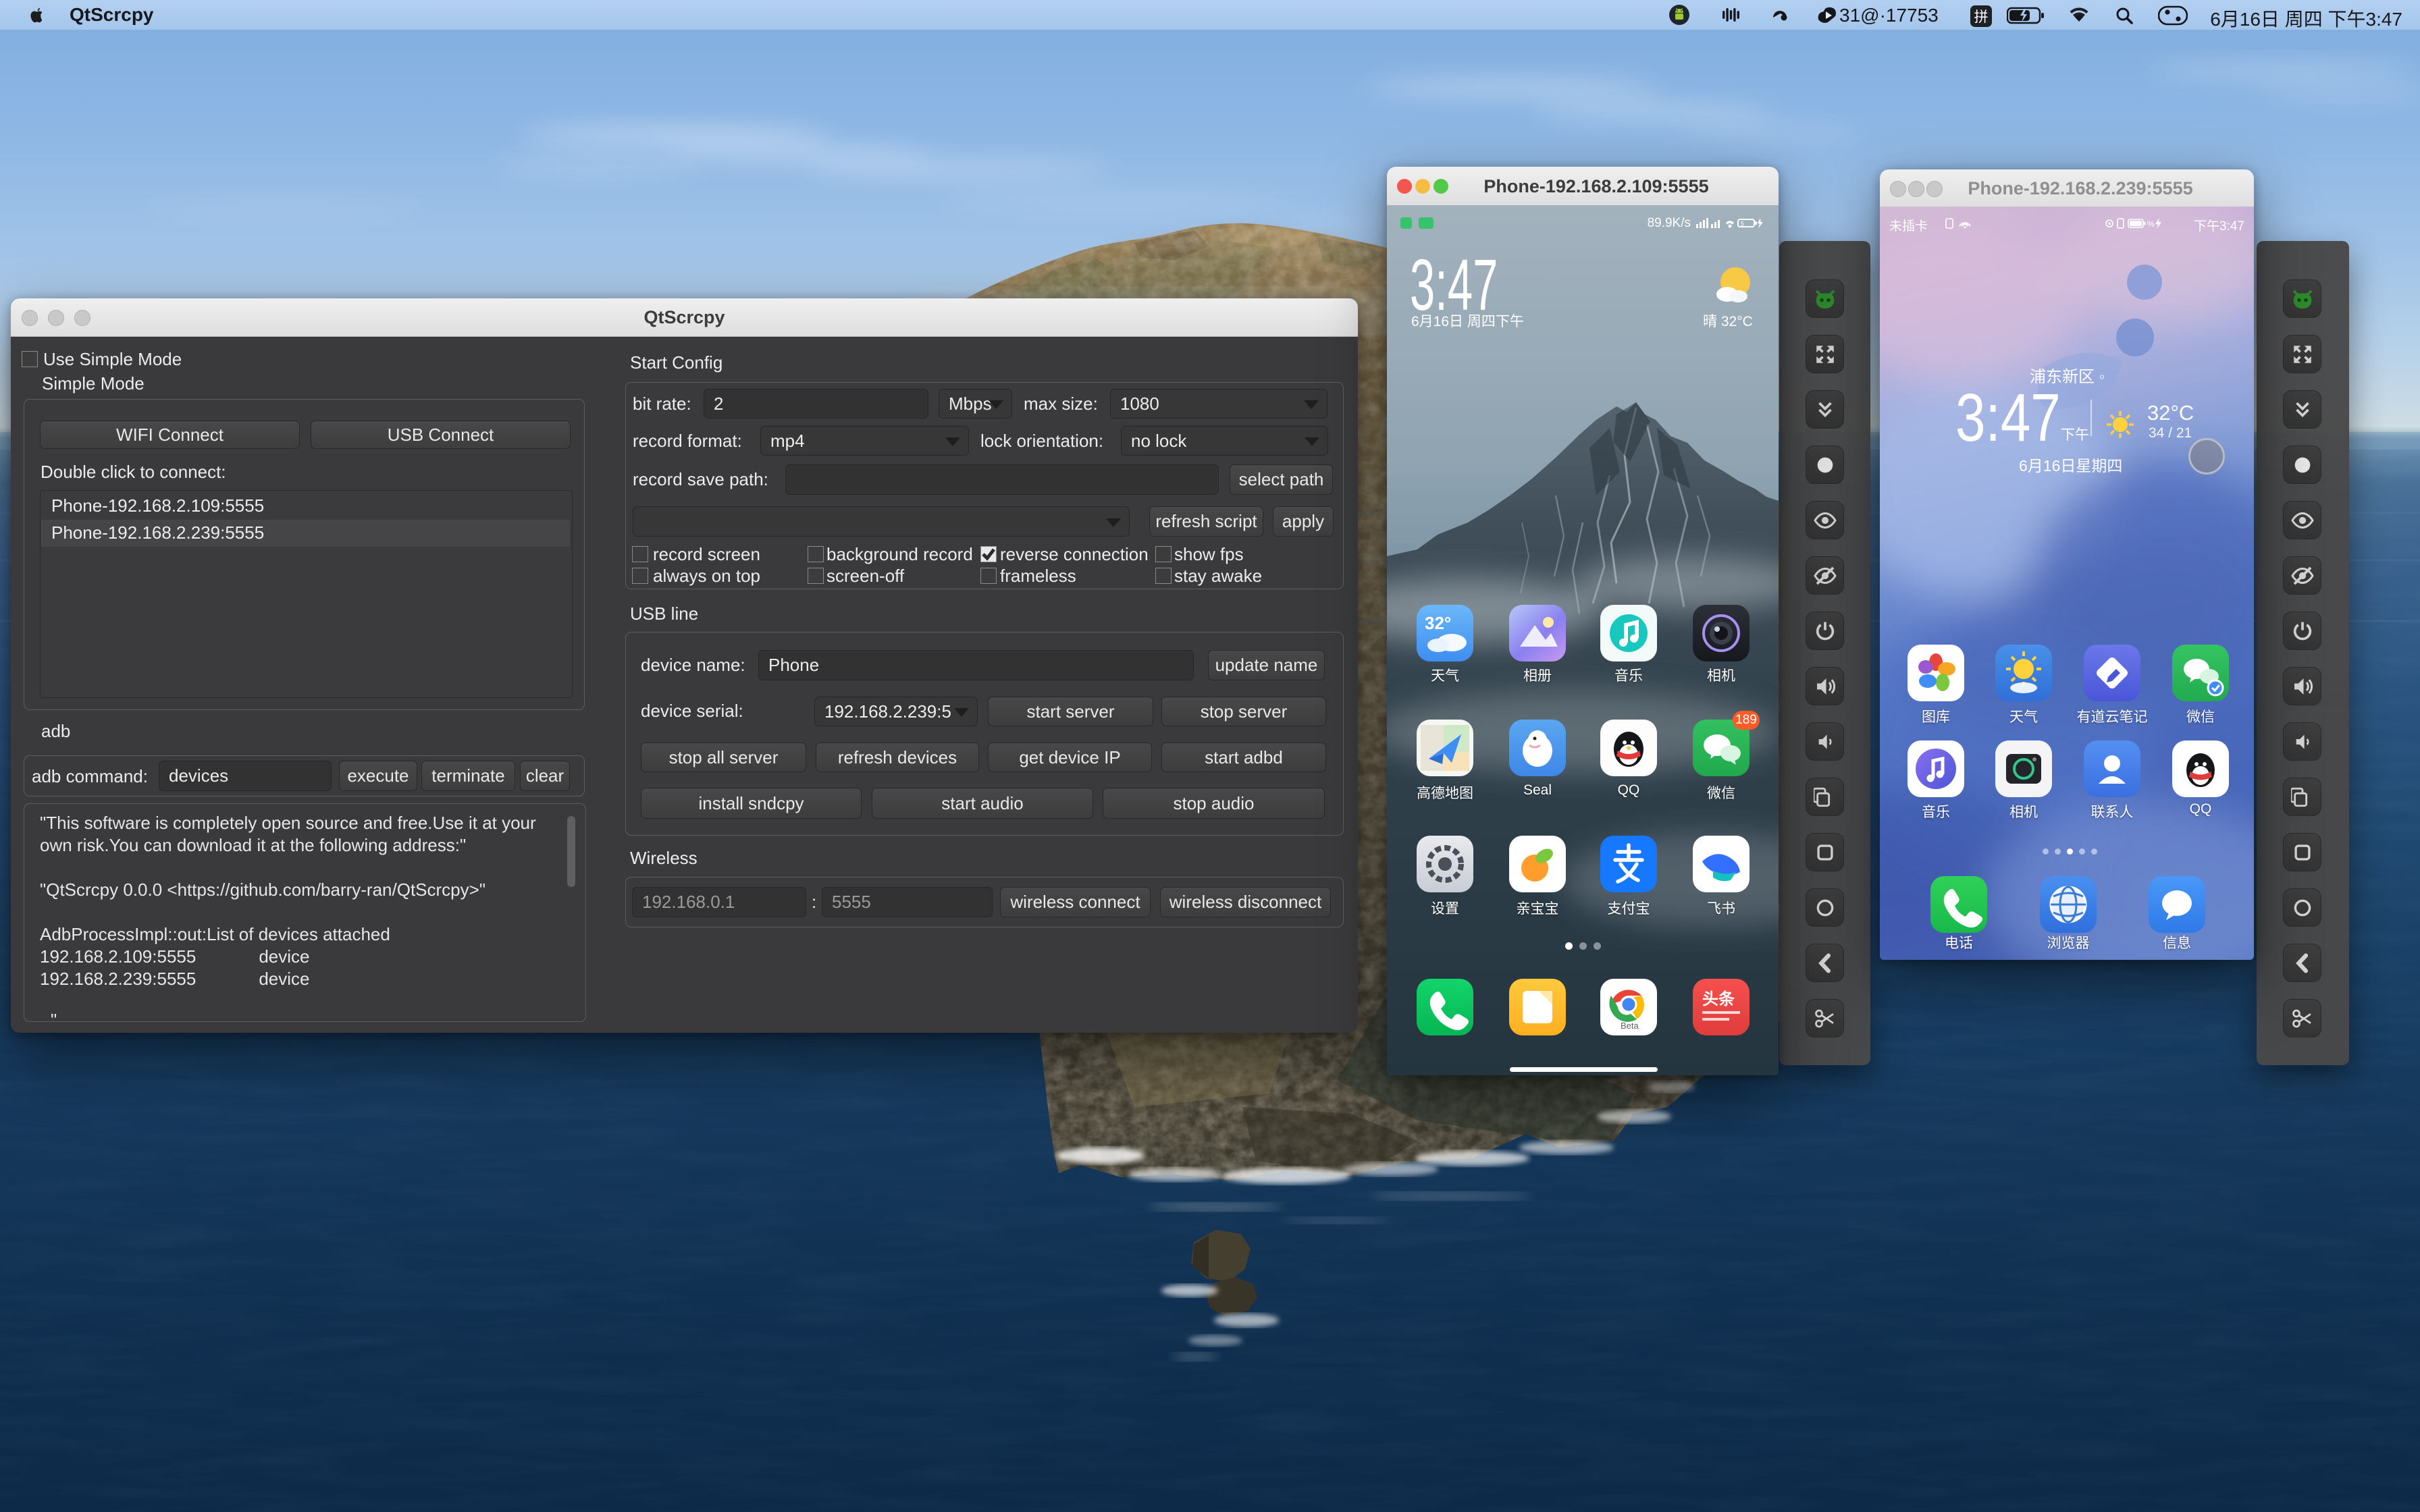 The height and width of the screenshot is (1512, 2420). Describe the element at coordinates (1742, 224) in the screenshot. I see `svg-text: 5` at that location.